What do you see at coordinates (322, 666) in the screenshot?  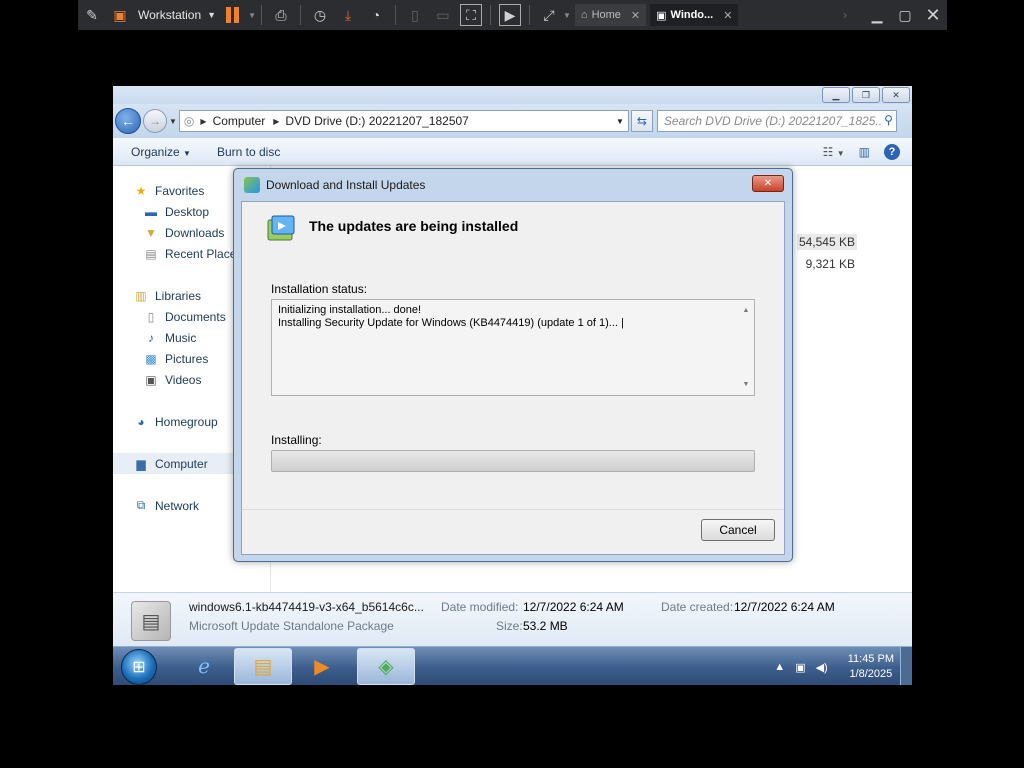 I see `media-player-icon: ▶` at bounding box center [322, 666].